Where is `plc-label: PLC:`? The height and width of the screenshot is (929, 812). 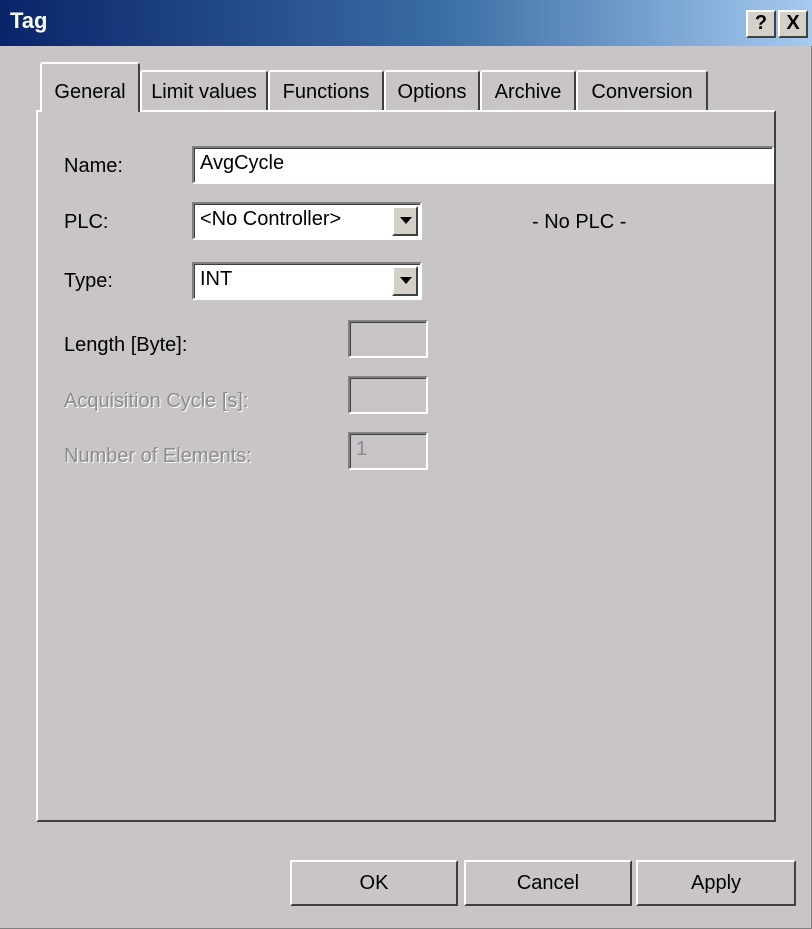 plc-label: PLC: is located at coordinates (86, 222).